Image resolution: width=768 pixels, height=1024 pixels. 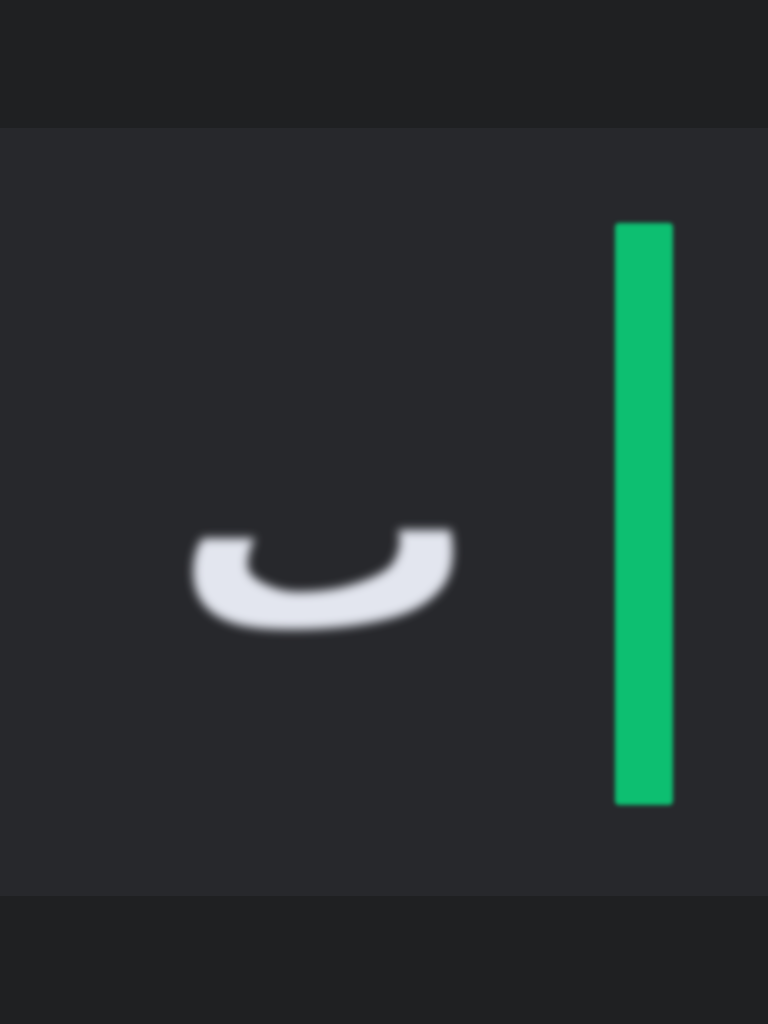 I want to click on top-divider-band, so click(x=384, y=64).